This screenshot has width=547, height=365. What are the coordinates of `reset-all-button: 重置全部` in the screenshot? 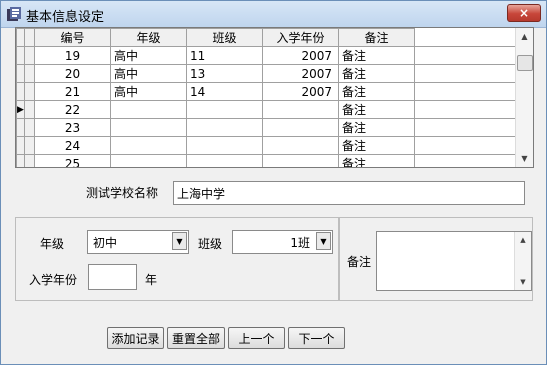 It's located at (196, 338).